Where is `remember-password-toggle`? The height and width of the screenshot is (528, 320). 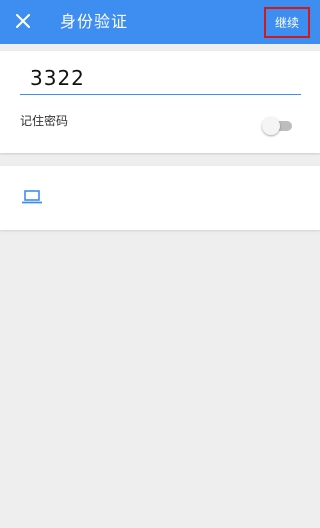 remember-password-toggle is located at coordinates (277, 126).